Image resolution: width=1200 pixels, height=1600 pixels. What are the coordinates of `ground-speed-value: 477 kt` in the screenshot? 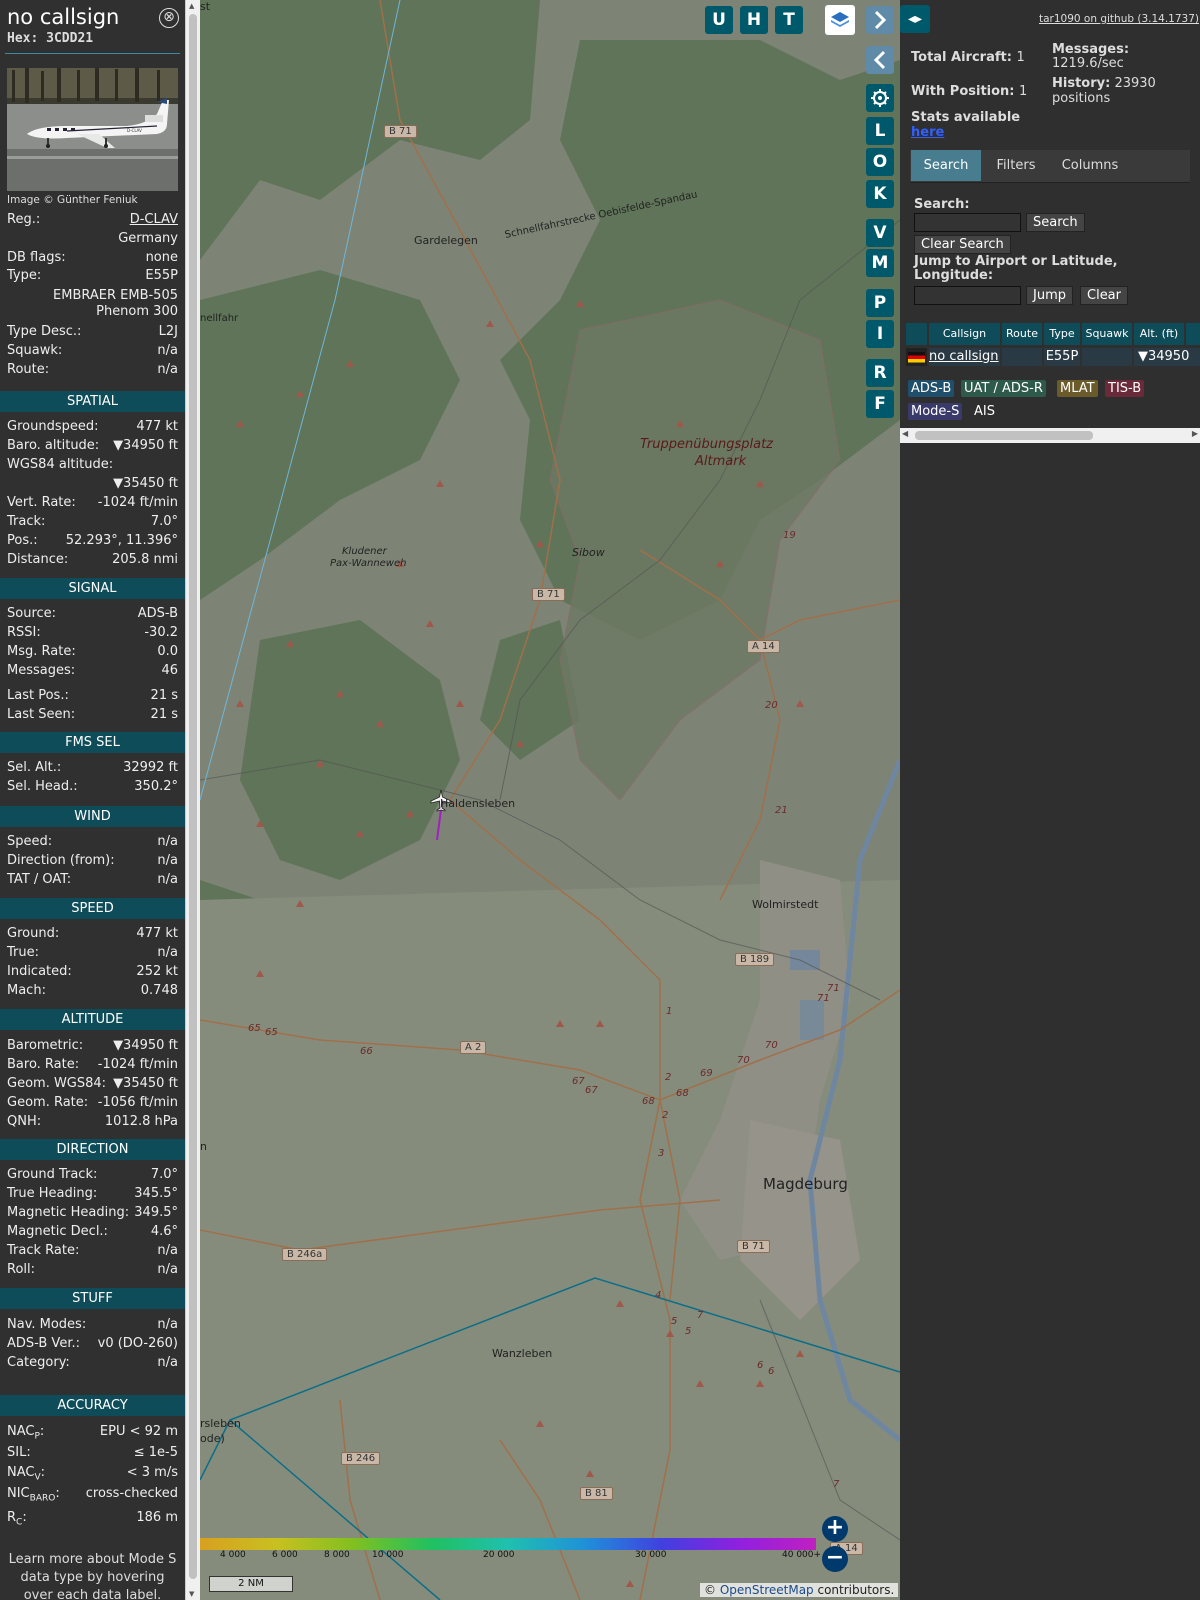 It's located at (157, 933).